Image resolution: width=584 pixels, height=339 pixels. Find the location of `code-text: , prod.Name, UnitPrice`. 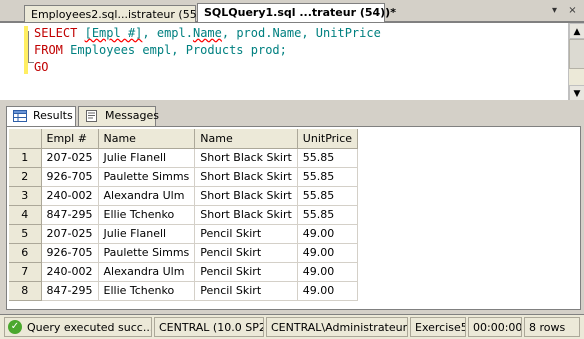

code-text: , prod.Name, UnitPrice is located at coordinates (301, 33).